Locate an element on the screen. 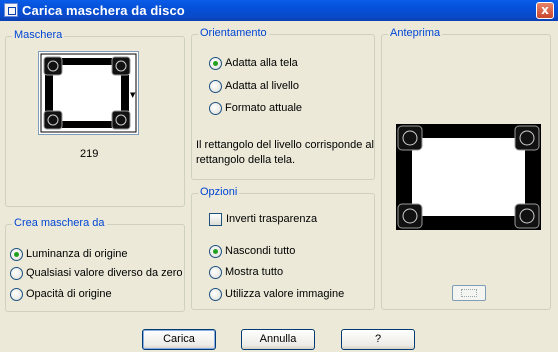  cancel-button: Annulla is located at coordinates (278, 339).